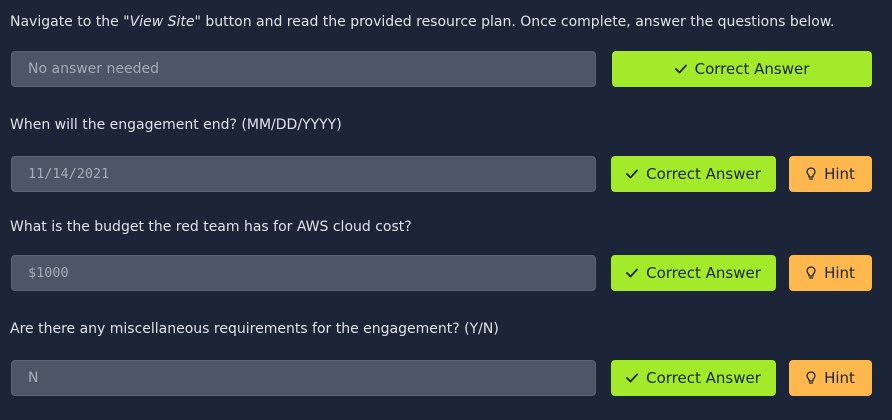  What do you see at coordinates (48, 273) in the screenshot?
I see `answer-value-3: $1000` at bounding box center [48, 273].